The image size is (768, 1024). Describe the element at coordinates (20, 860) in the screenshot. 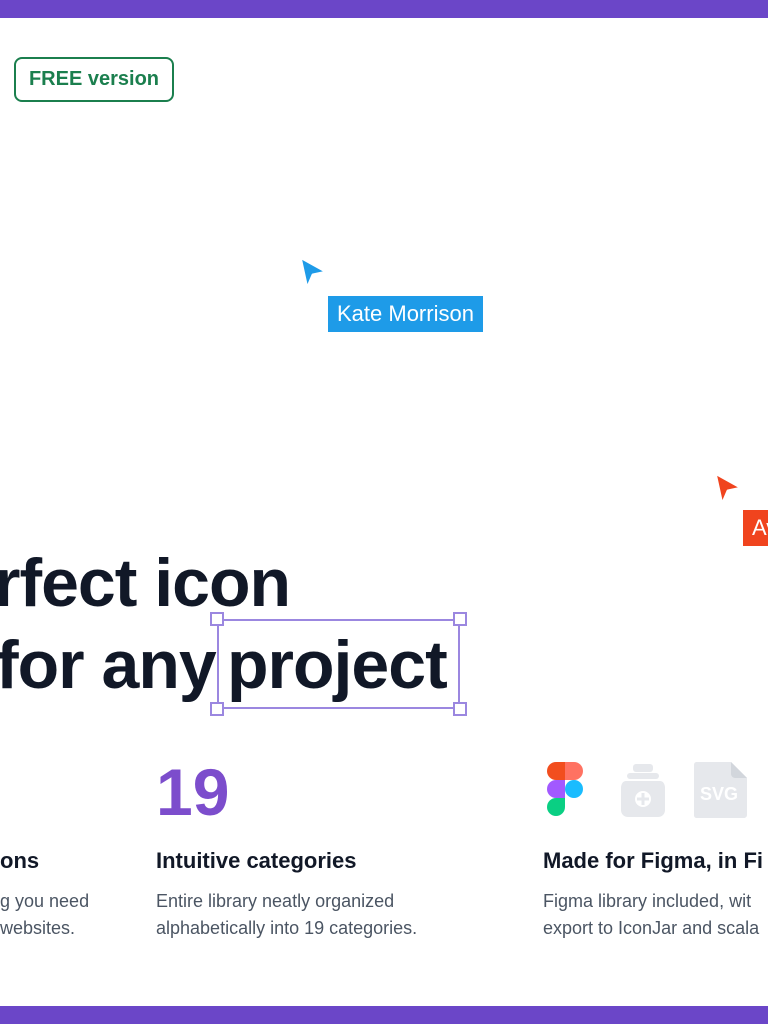

I see `feature-title: ons` at that location.